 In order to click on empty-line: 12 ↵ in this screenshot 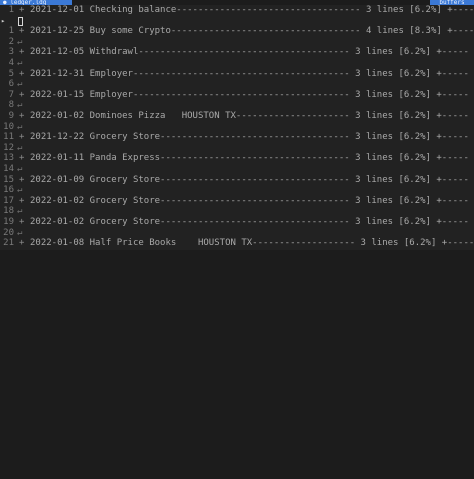, I will do `click(237, 148)`.